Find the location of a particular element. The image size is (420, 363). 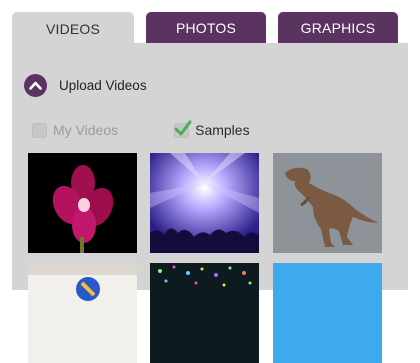

dinosaur-image is located at coordinates (327, 203).